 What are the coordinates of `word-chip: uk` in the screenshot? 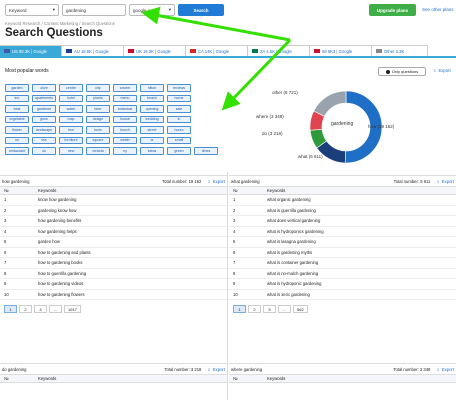 It's located at (44, 151).